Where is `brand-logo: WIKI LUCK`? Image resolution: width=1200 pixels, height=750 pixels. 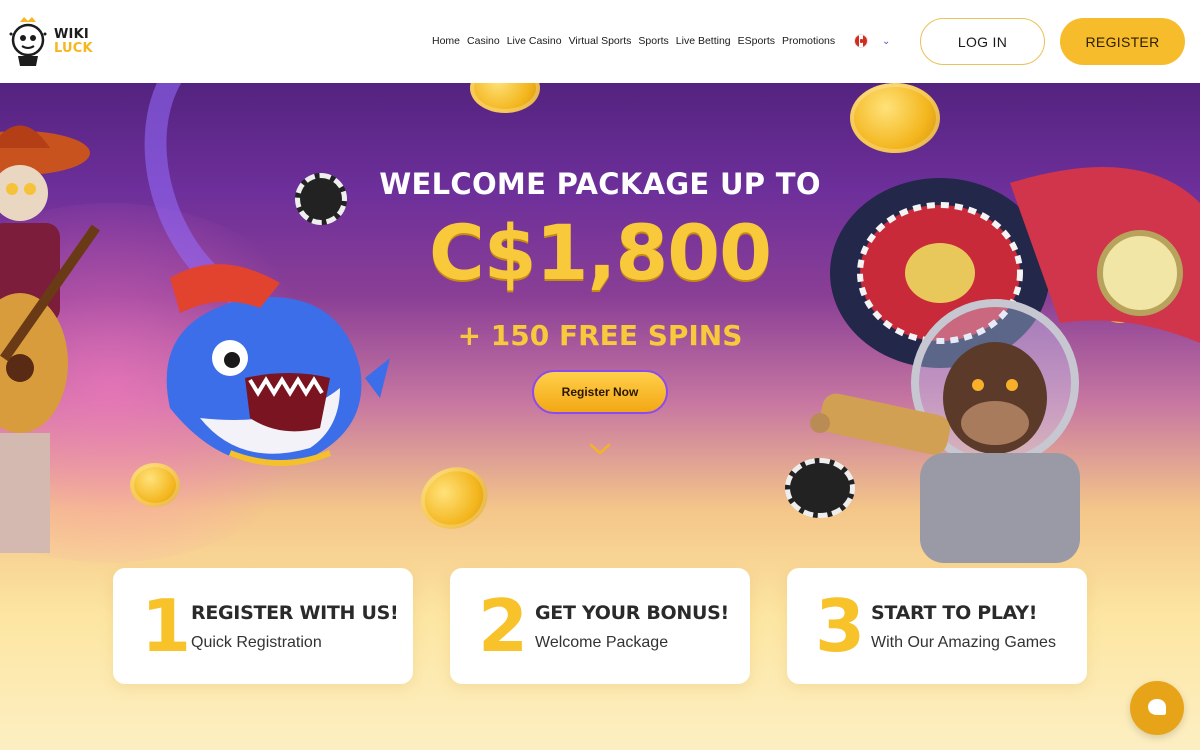
brand-logo: WIKI LUCK is located at coordinates (51, 42).